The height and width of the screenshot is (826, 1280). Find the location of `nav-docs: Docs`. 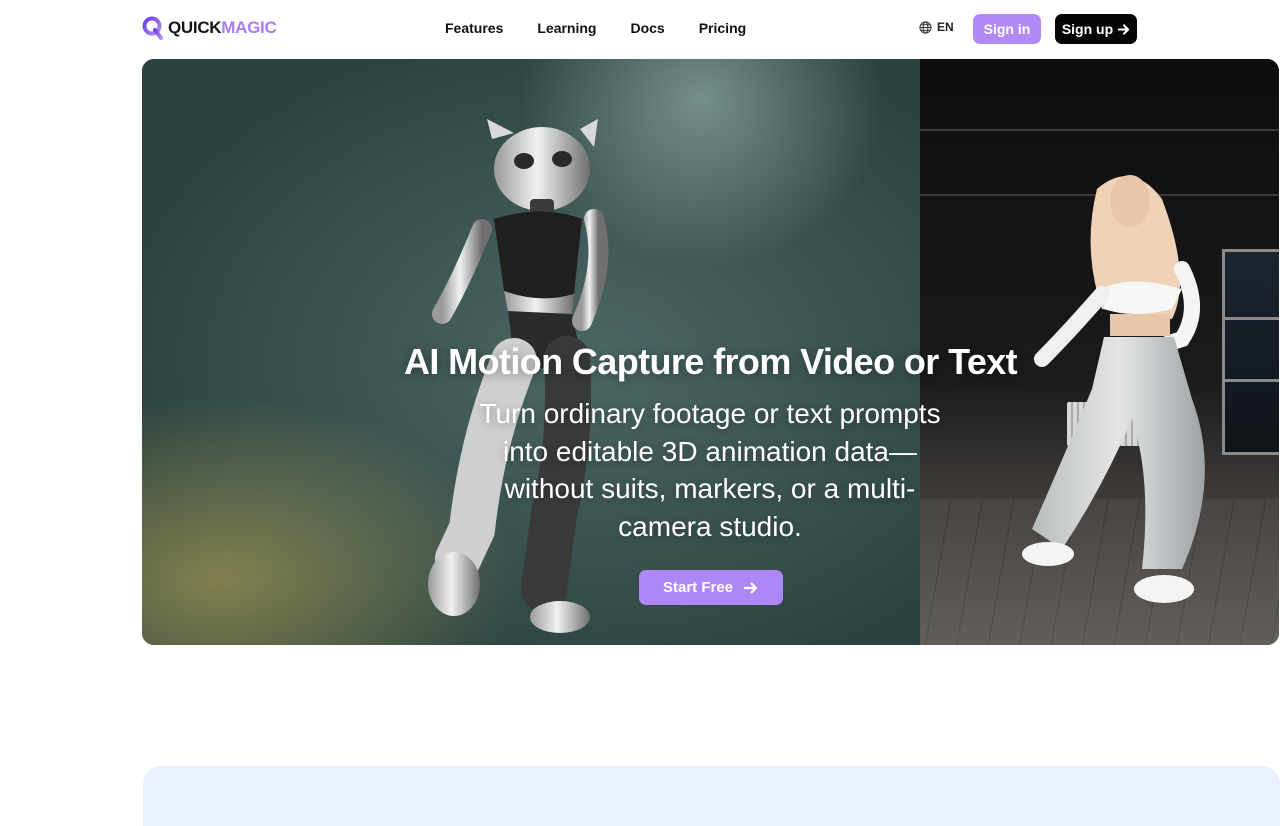

nav-docs: Docs is located at coordinates (647, 28).